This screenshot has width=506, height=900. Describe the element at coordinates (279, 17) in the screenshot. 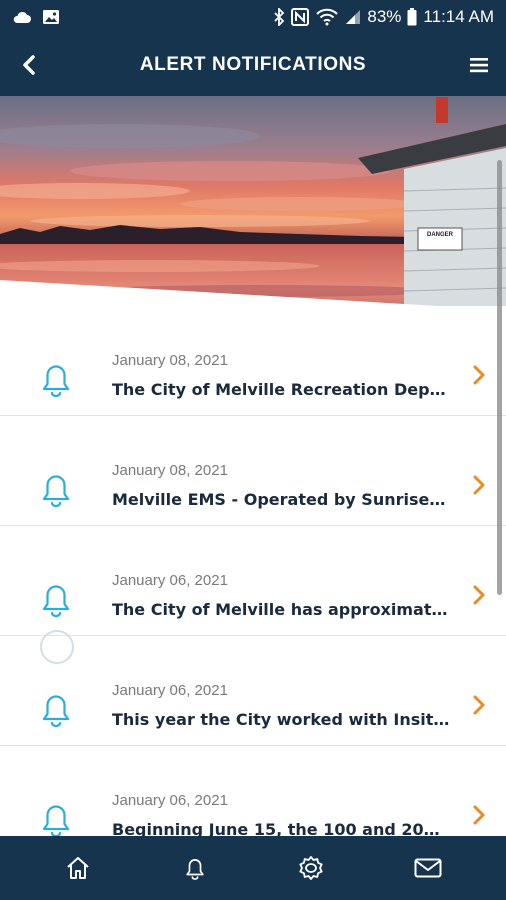

I see `bluetooth-icon` at that location.